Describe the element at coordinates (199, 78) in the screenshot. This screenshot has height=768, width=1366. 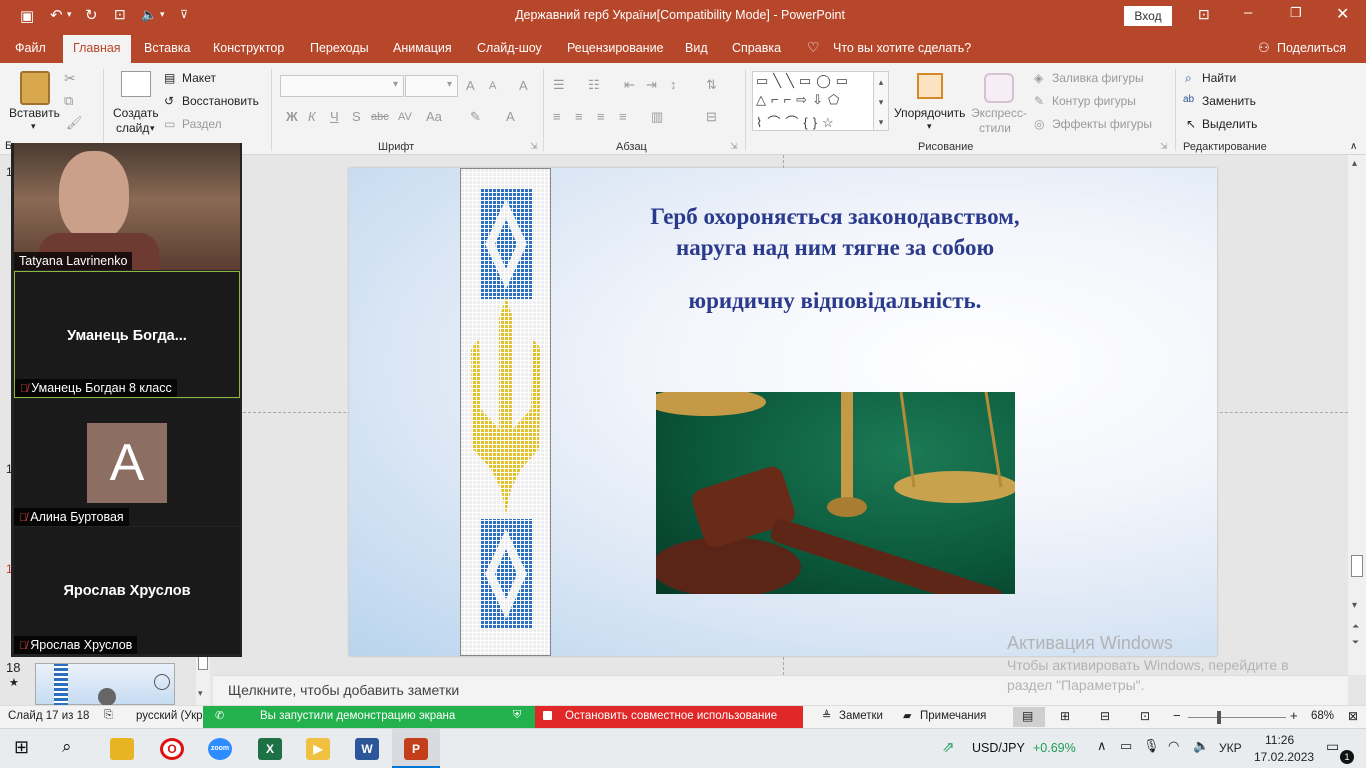
I see `layout-button: Макет` at that location.